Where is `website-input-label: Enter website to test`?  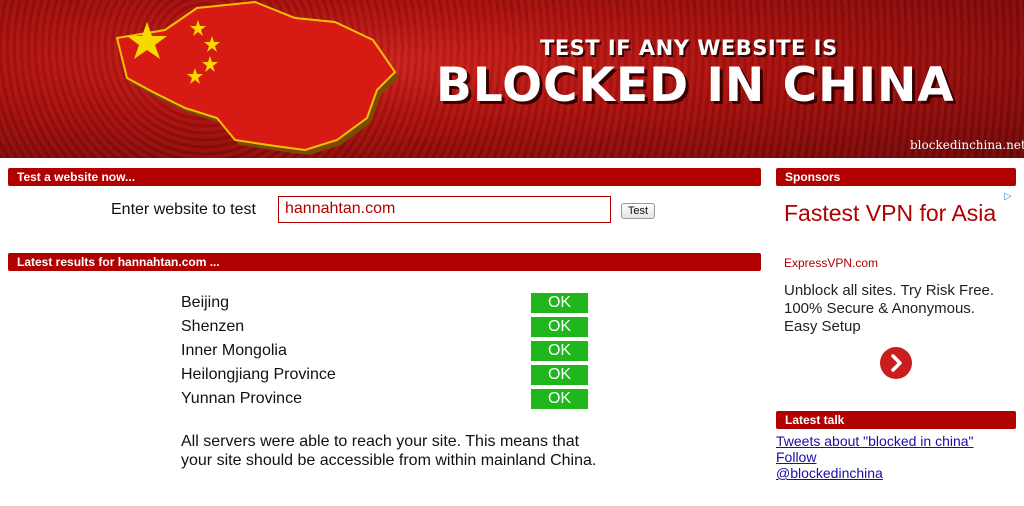
website-input-label: Enter website to test is located at coordinates (183, 209).